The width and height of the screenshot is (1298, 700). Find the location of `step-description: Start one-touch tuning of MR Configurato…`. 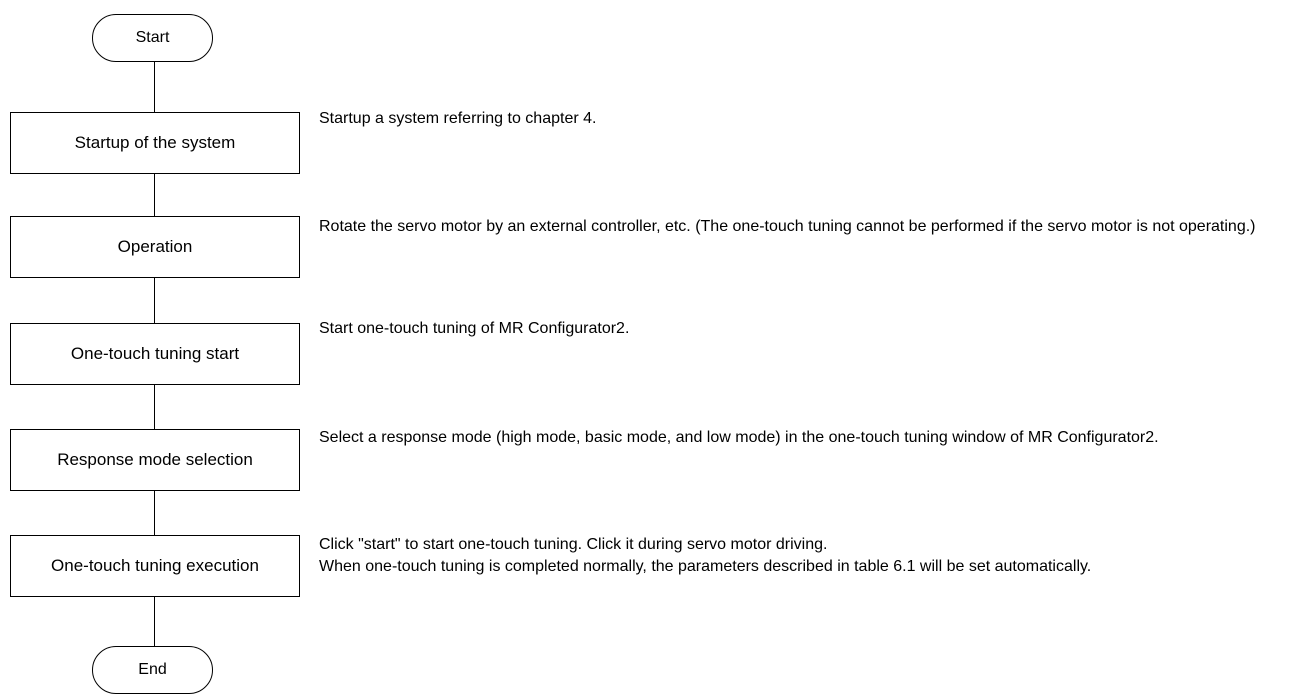

step-description: Start one-touch tuning of MR Configurato… is located at coordinates (806, 329).